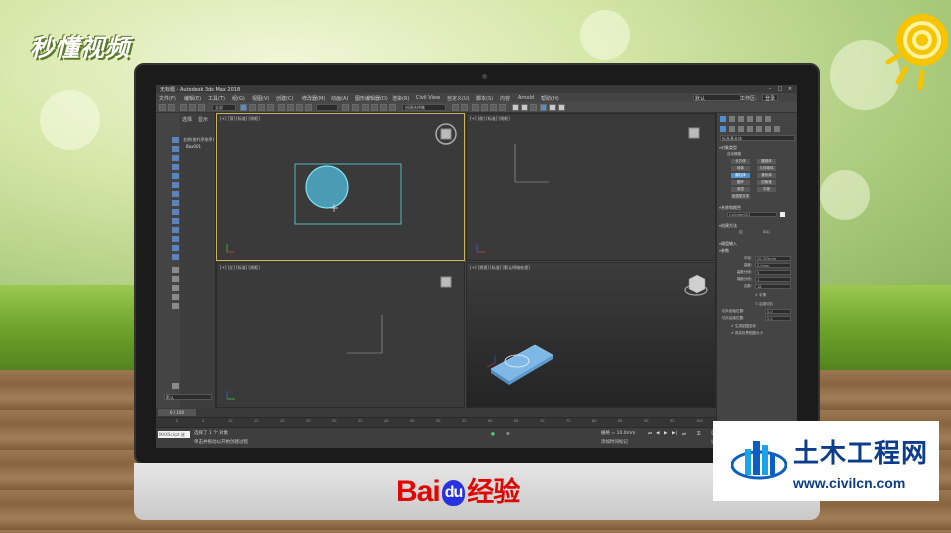  I want to click on param-height-segs-spinner: 5, so click(773, 272).